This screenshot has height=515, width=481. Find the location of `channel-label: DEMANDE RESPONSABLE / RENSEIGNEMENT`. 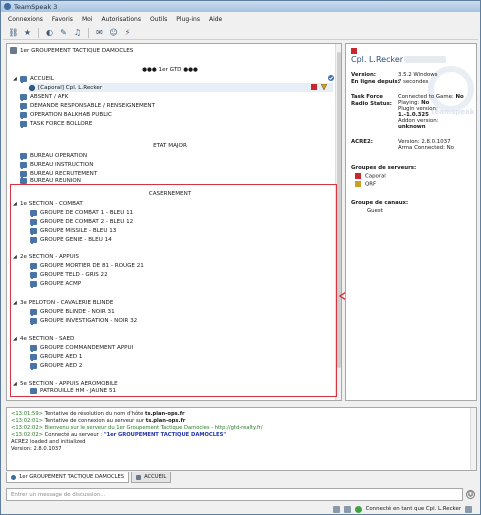

channel-label: DEMANDE RESPONSABLE / RENSEIGNEMENT is located at coordinates (92, 105).